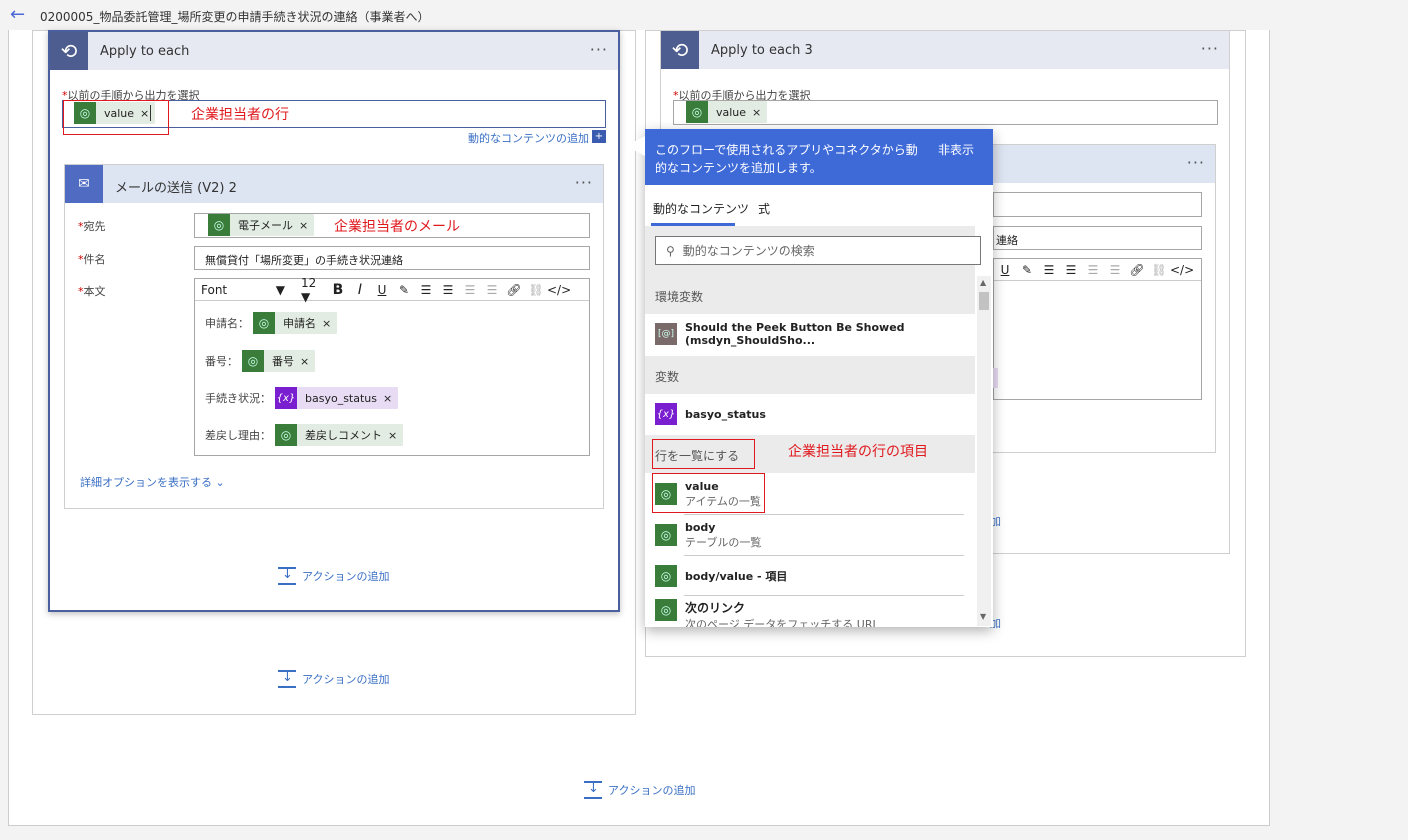 The width and height of the screenshot is (1408, 840). I want to click on right-subject-input, so click(1097, 238).